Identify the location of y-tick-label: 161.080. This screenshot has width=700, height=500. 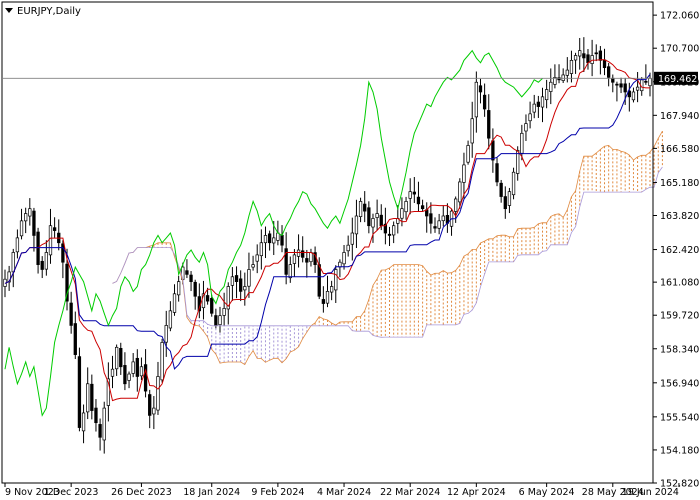
(679, 283).